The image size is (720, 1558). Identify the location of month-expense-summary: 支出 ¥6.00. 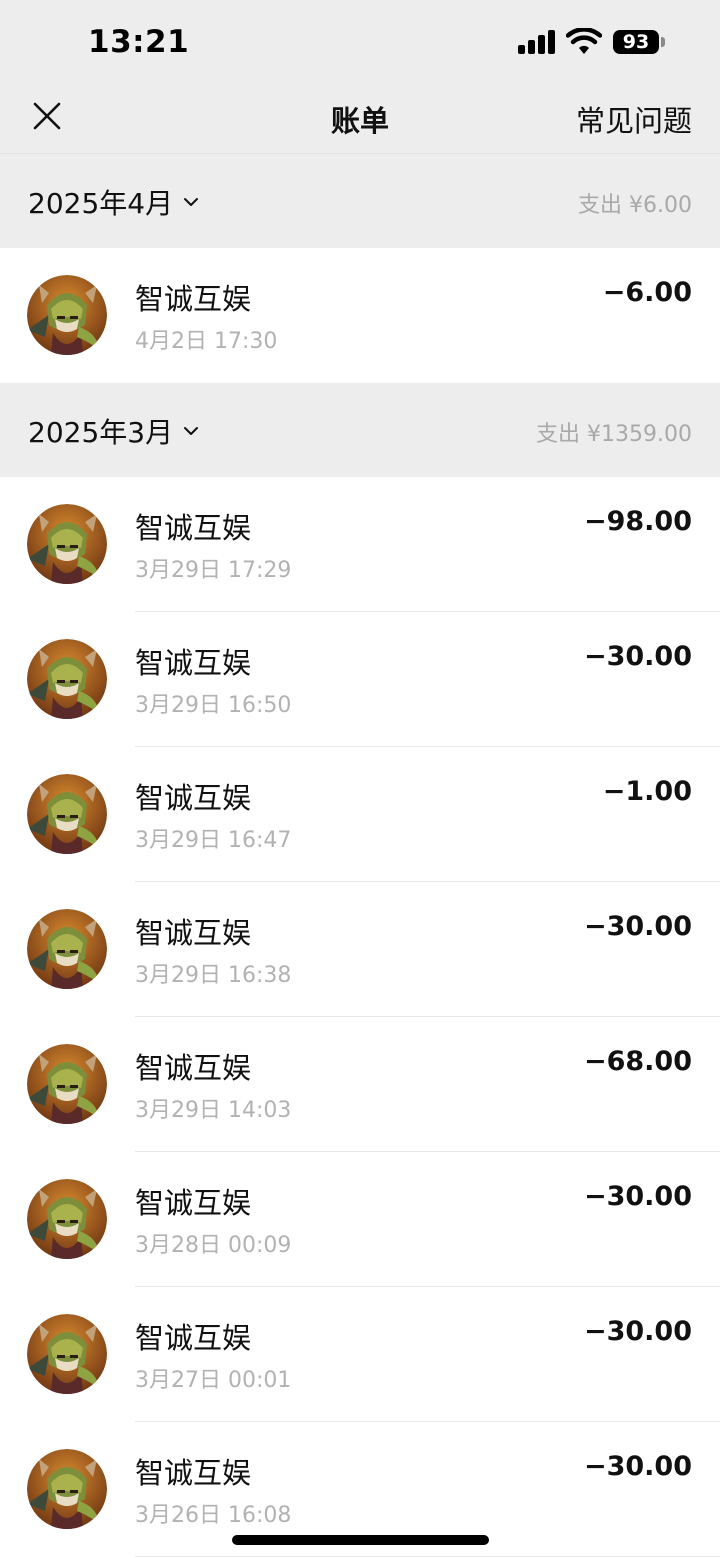
(635, 205).